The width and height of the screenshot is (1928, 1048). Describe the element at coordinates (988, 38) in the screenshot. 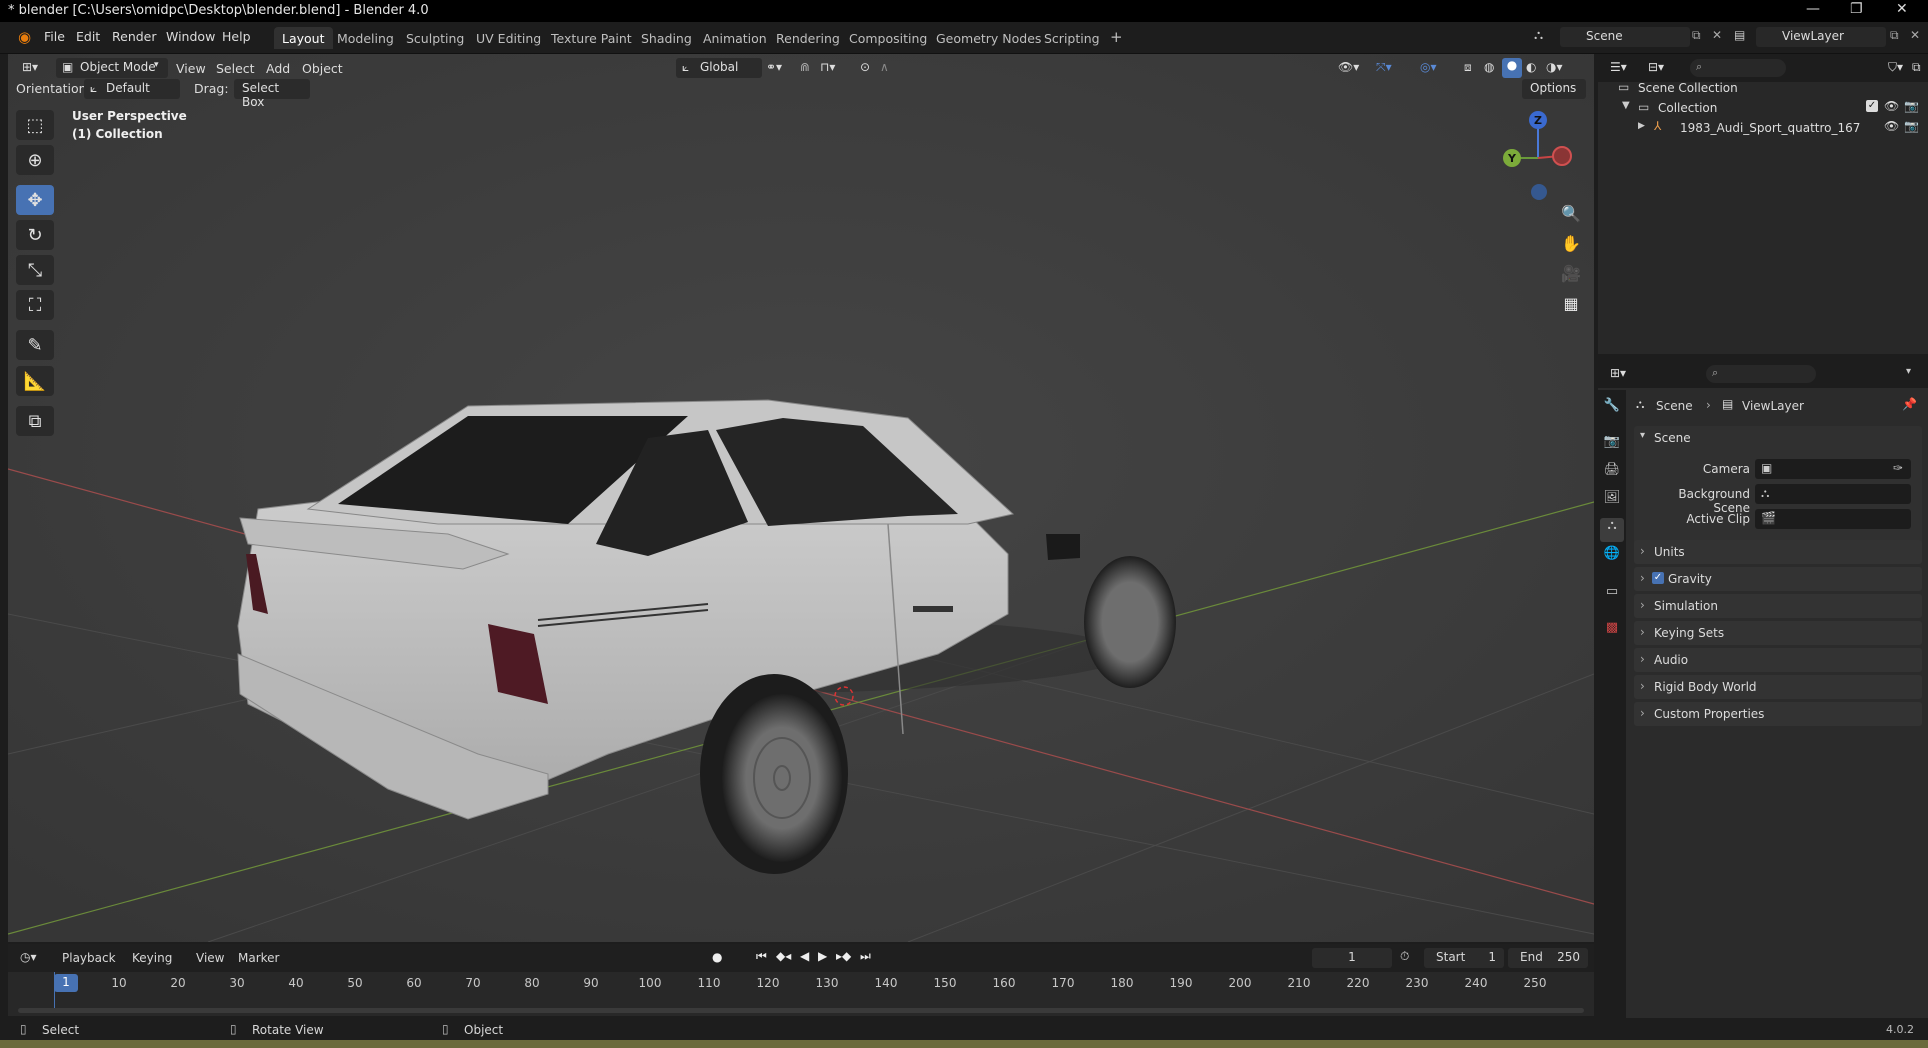

I see `tab-geometry-nodes: Geometry Nodes` at that location.